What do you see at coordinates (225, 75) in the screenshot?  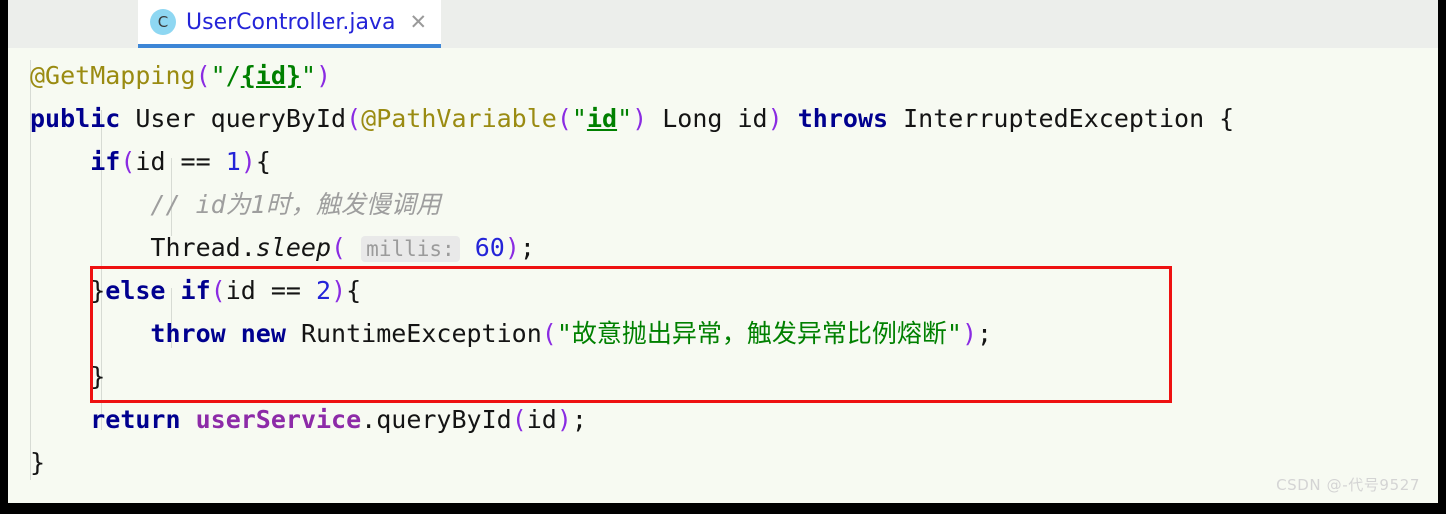 I see `code-token: "/` at bounding box center [225, 75].